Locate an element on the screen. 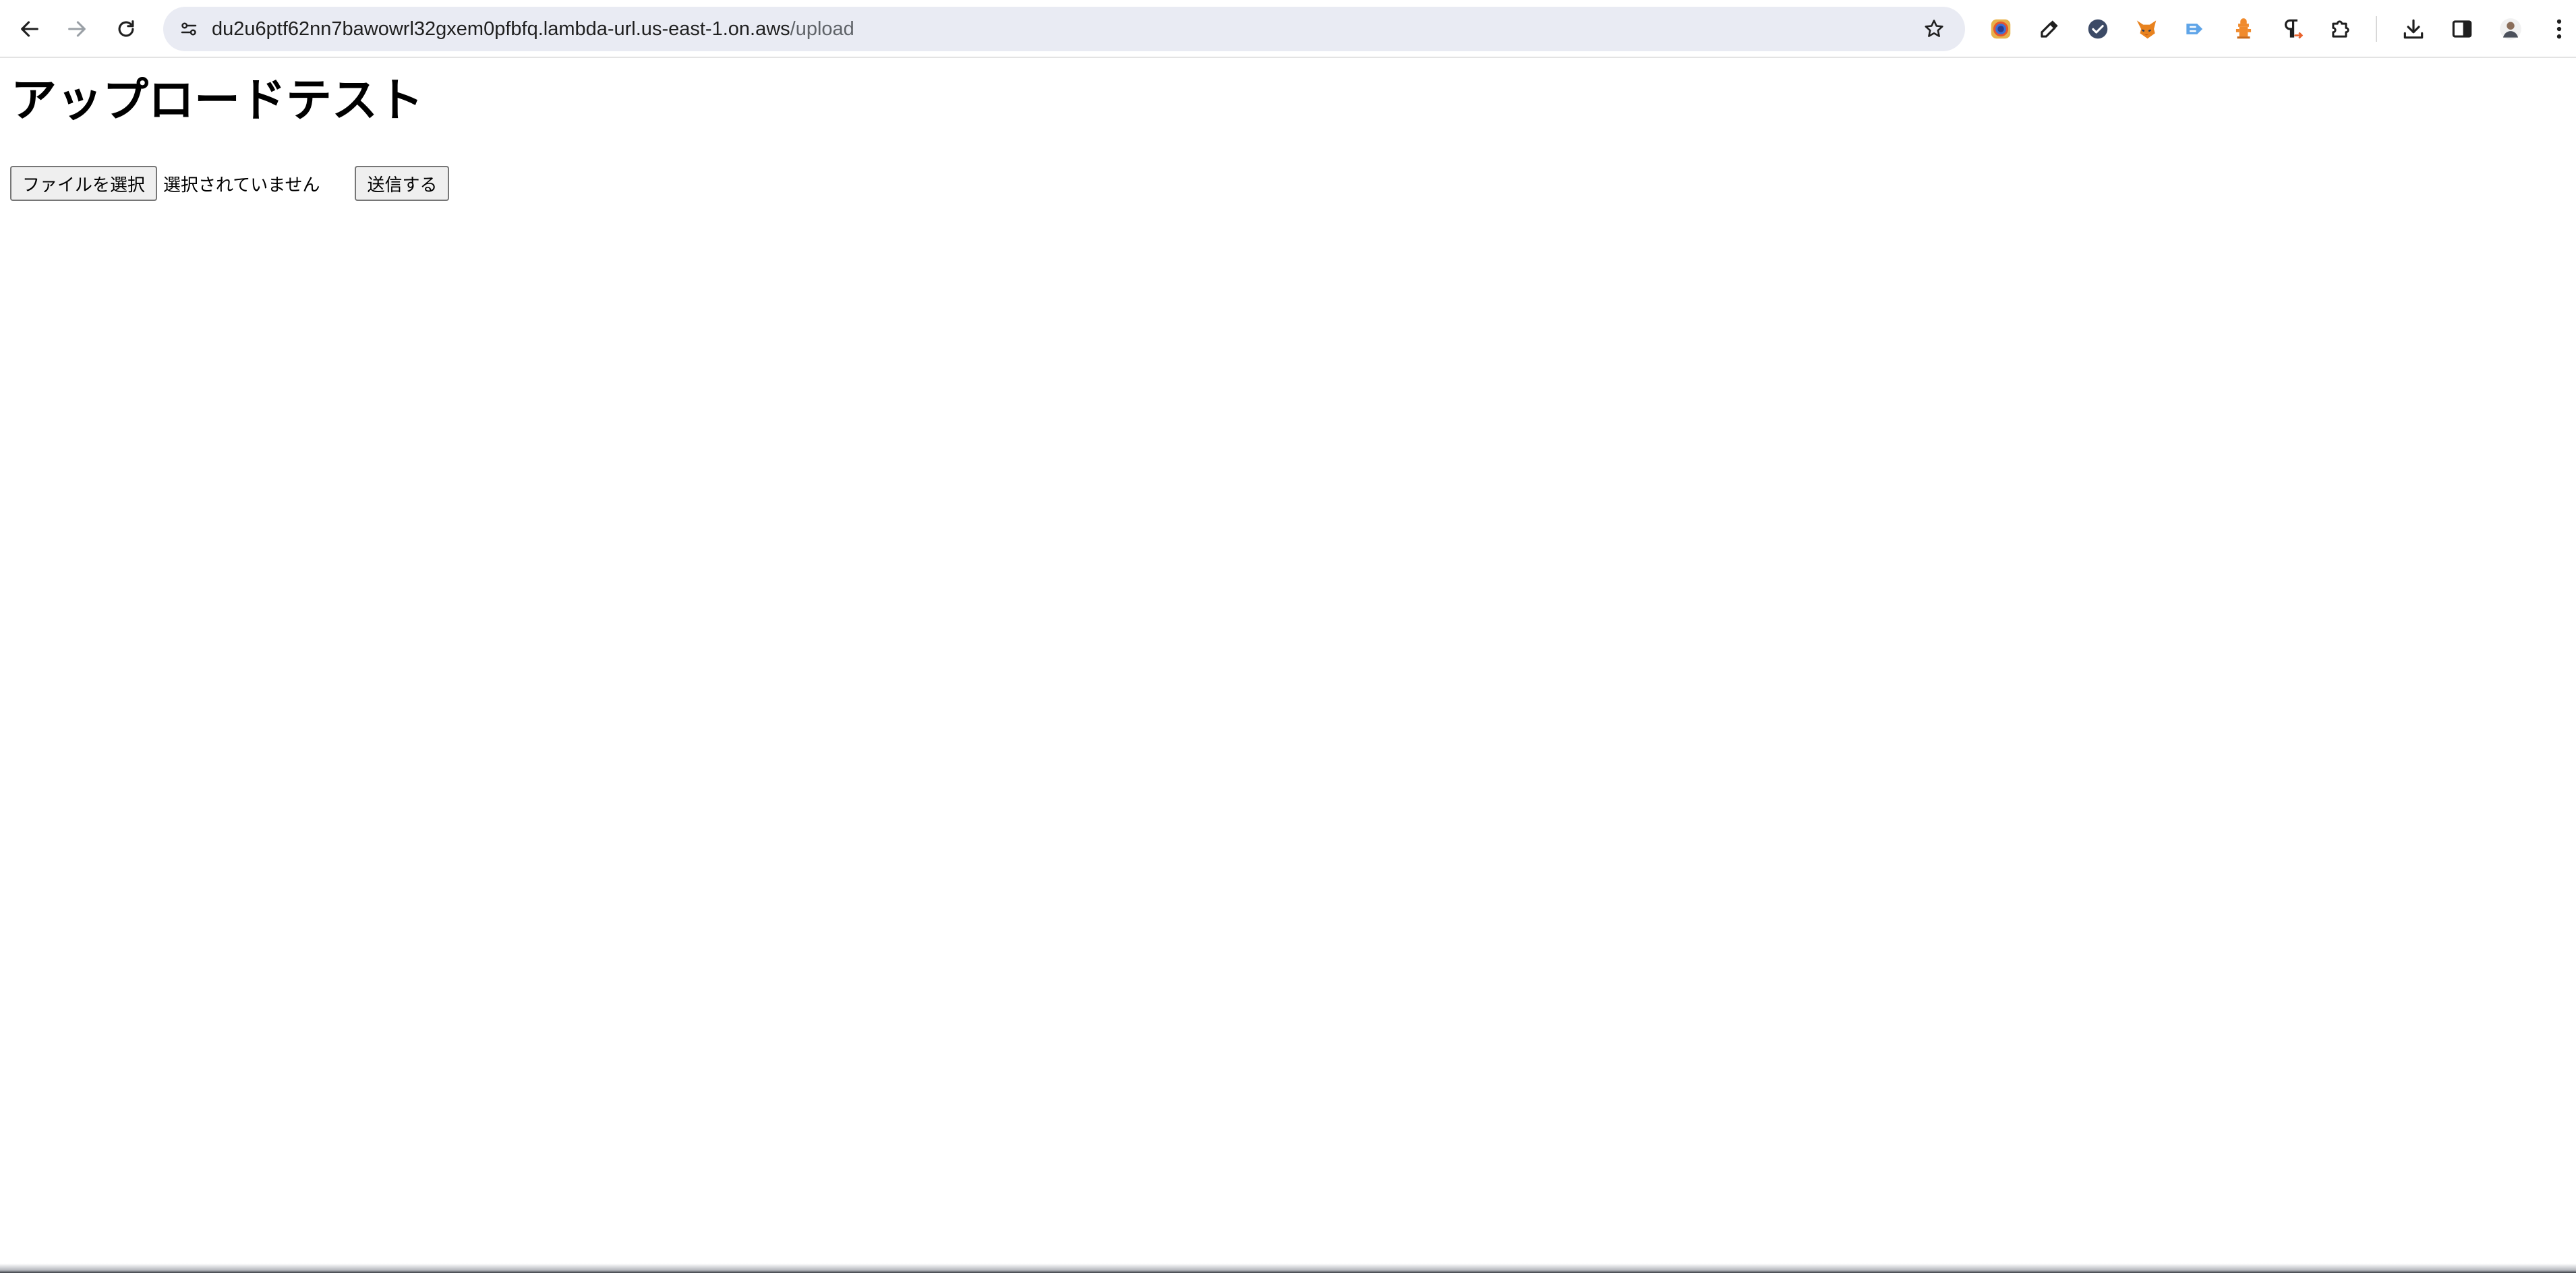 This screenshot has height=1273, width=2576. download-icon is located at coordinates (2413, 29).